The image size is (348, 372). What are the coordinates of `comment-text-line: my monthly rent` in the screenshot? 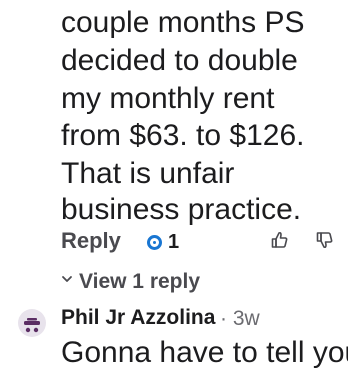 It's located at (168, 98).